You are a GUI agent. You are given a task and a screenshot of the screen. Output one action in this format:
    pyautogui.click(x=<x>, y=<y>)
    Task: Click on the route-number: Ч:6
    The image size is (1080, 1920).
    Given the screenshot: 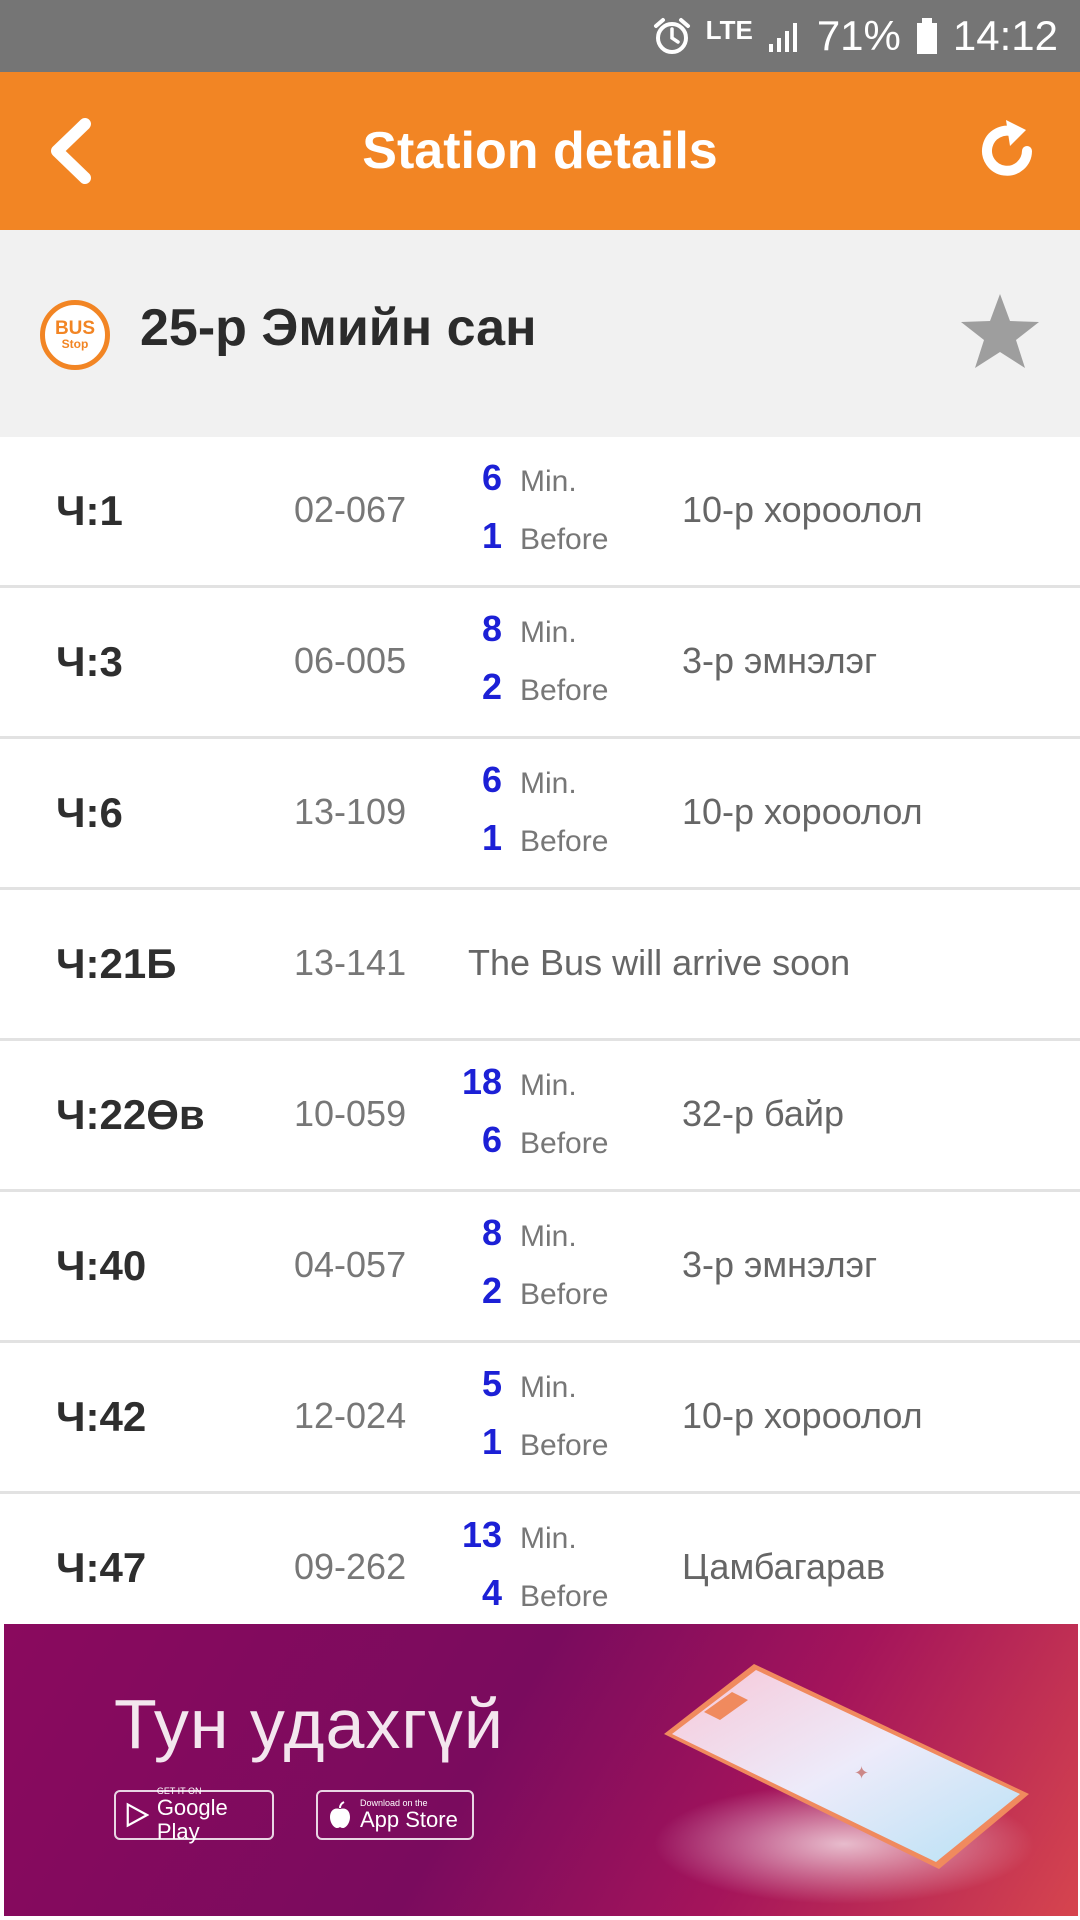 What is the action you would take?
    pyautogui.click(x=89, y=812)
    